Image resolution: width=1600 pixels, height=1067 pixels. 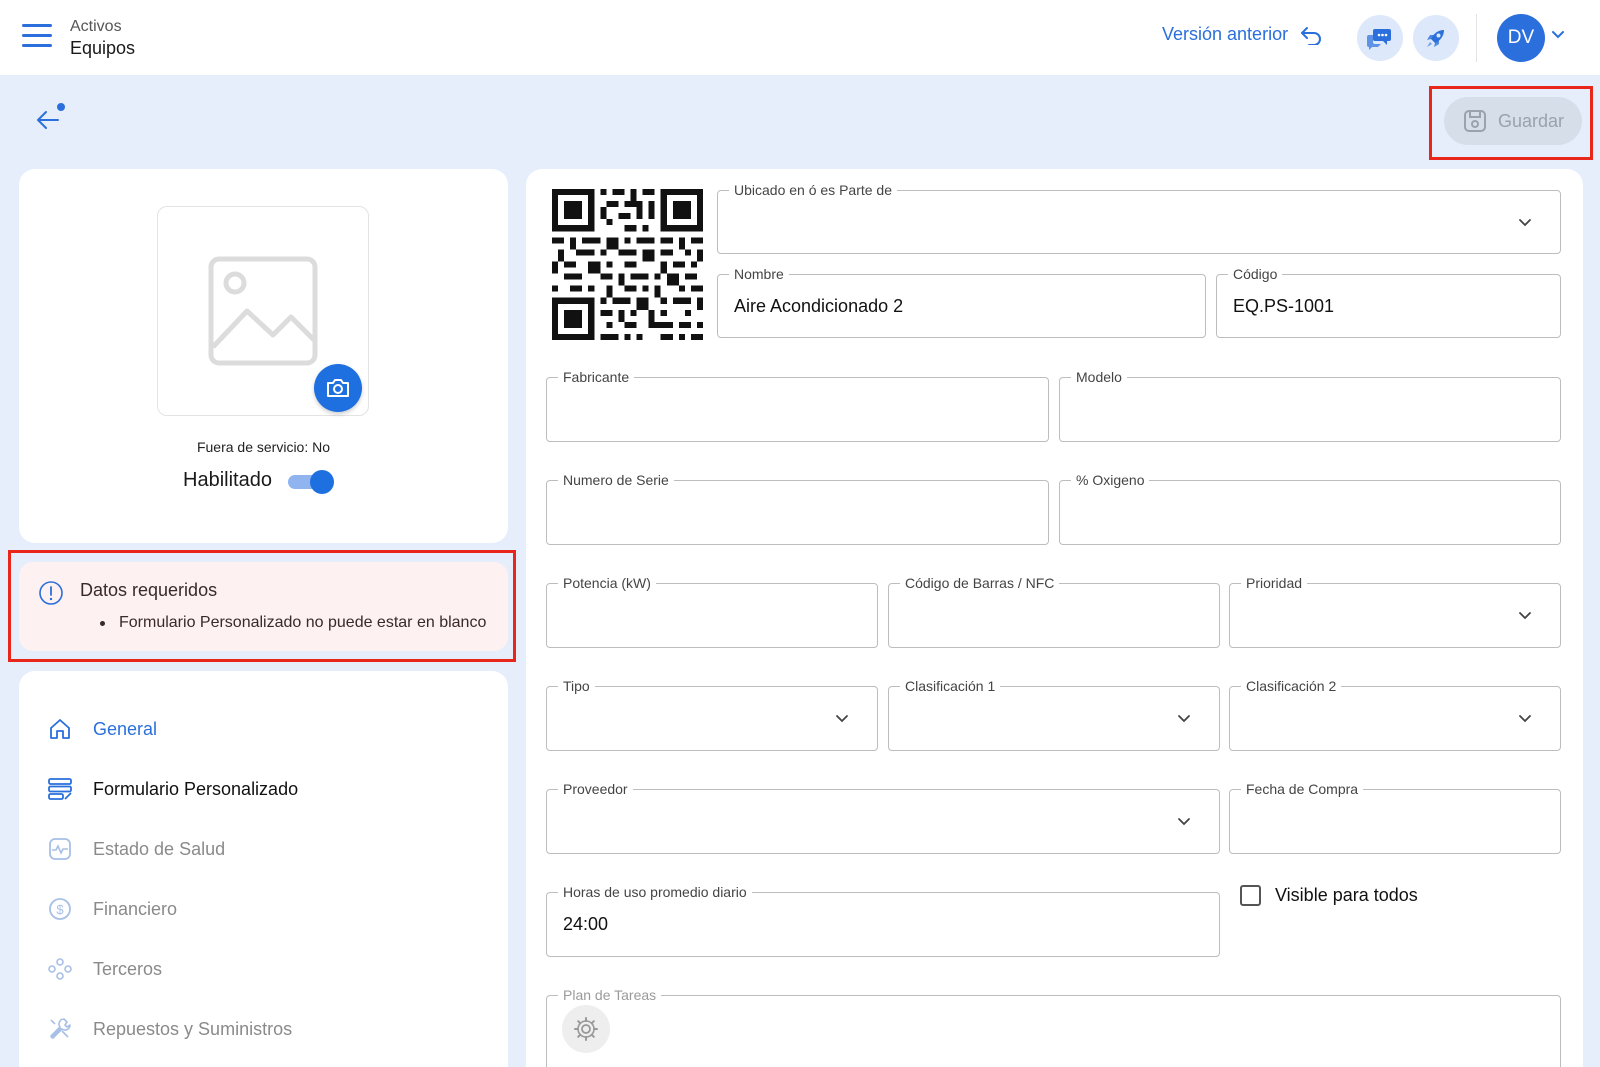 I want to click on asset-photo-card: Fuera de servicio: No Habilitado, so click(x=263, y=356).